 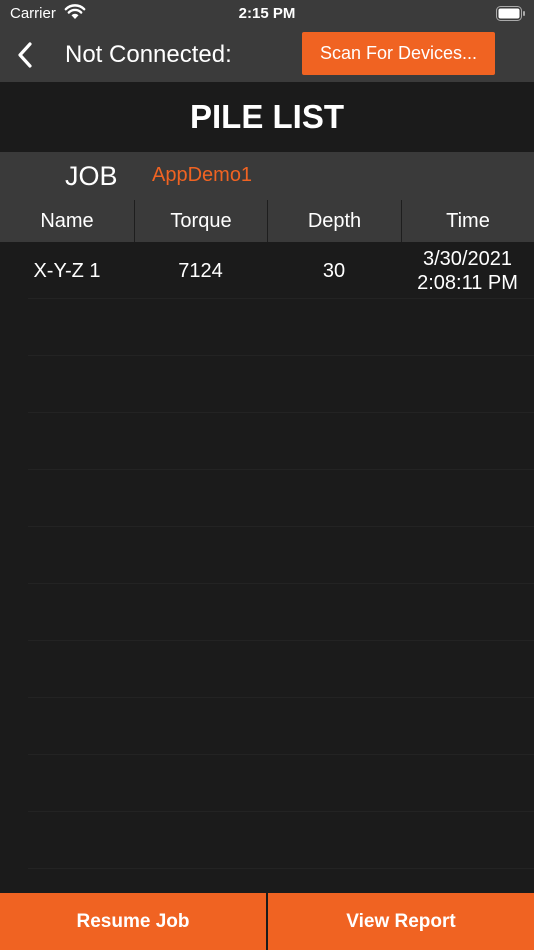 What do you see at coordinates (267, 921) in the screenshot?
I see `bottom-action-bar: Resume Job View Report` at bounding box center [267, 921].